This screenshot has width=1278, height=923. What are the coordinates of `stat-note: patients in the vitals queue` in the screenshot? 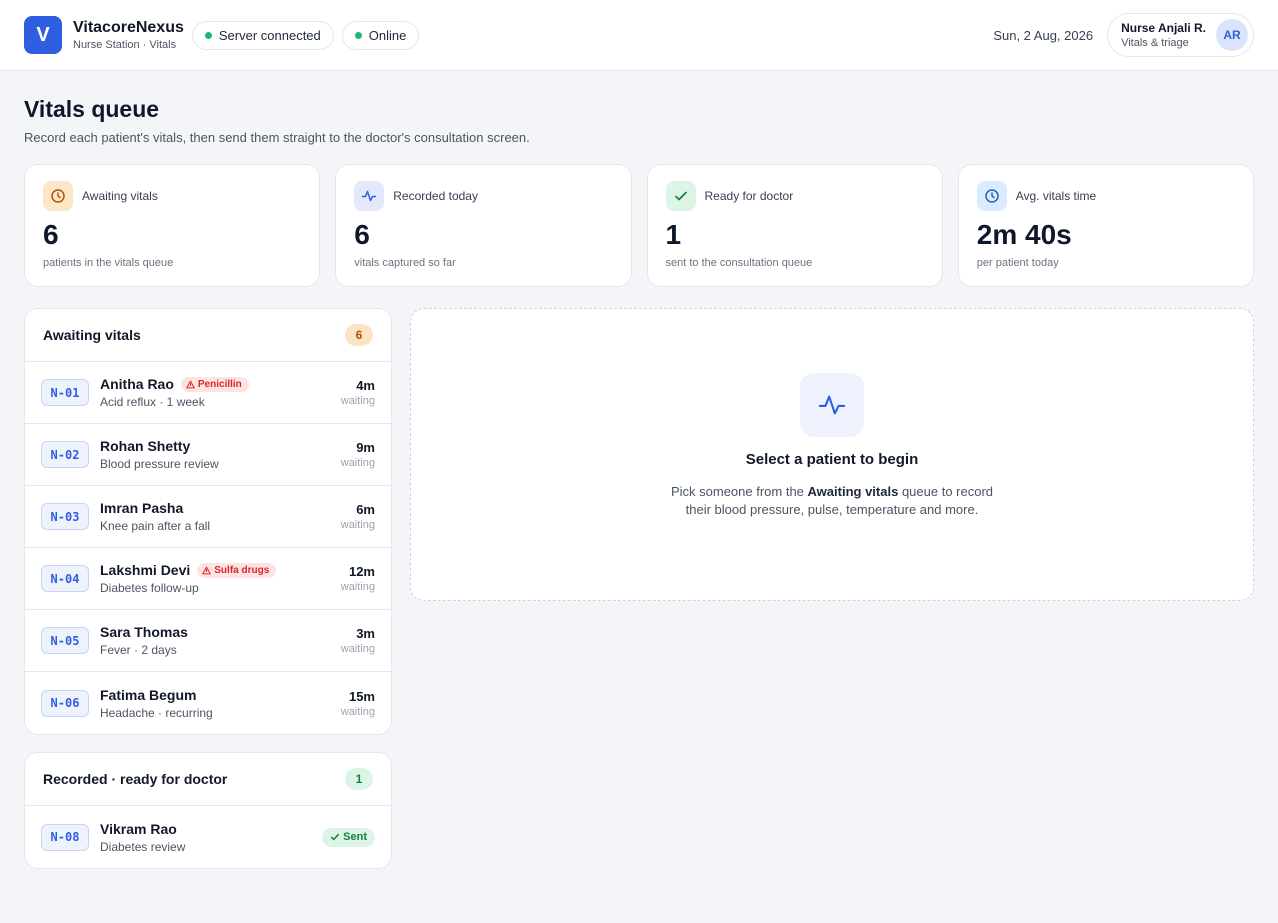 It's located at (108, 263).